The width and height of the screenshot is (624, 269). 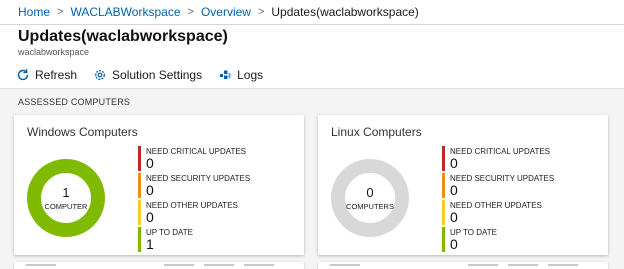 I want to click on card-title: Linux Computers, so click(x=376, y=132).